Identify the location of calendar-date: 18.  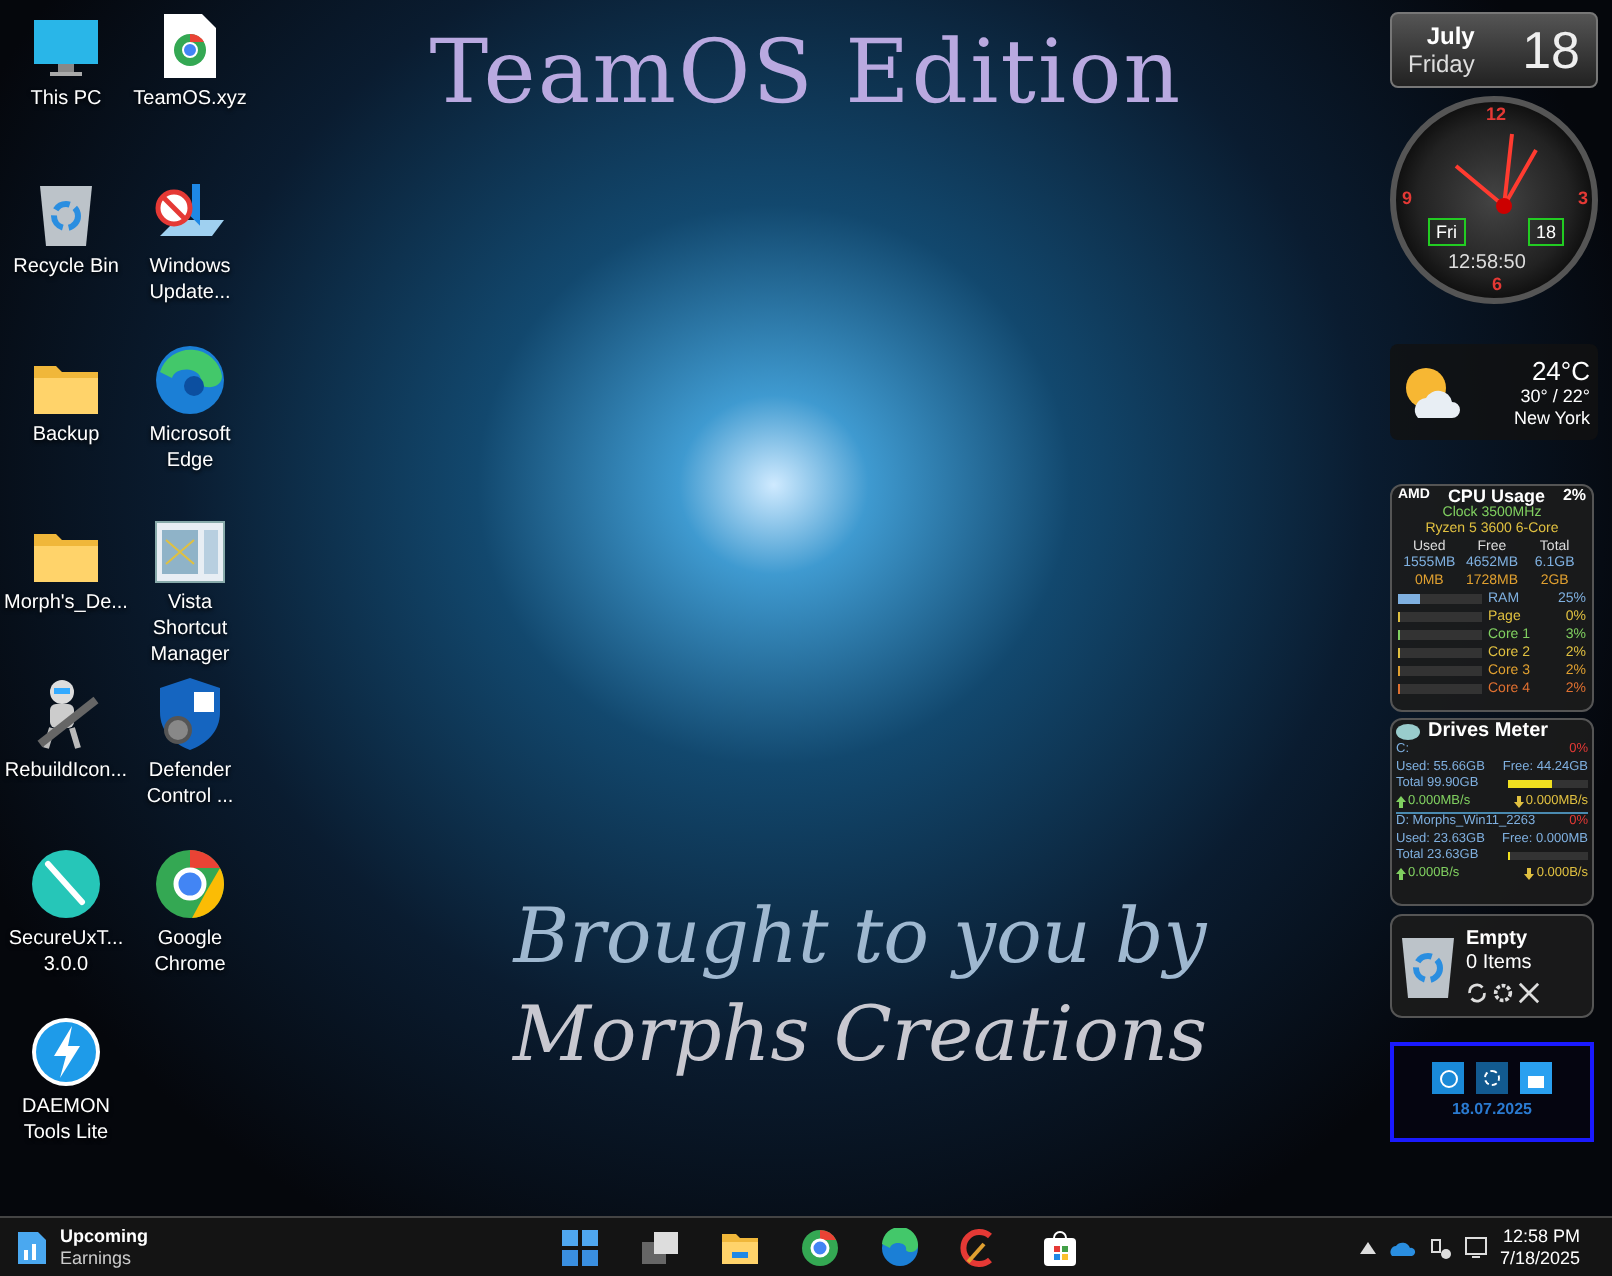
(1551, 50).